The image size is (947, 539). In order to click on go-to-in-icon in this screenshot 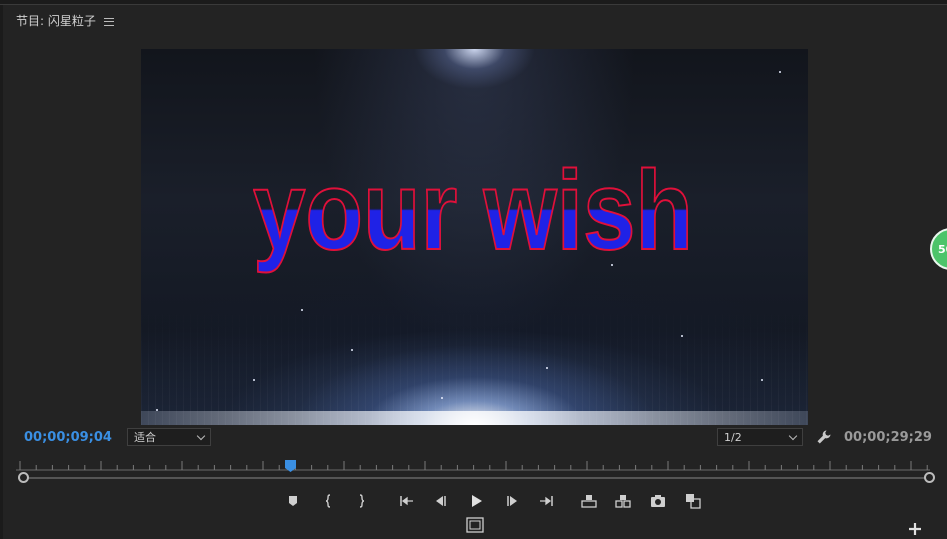, I will do `click(406, 501)`.